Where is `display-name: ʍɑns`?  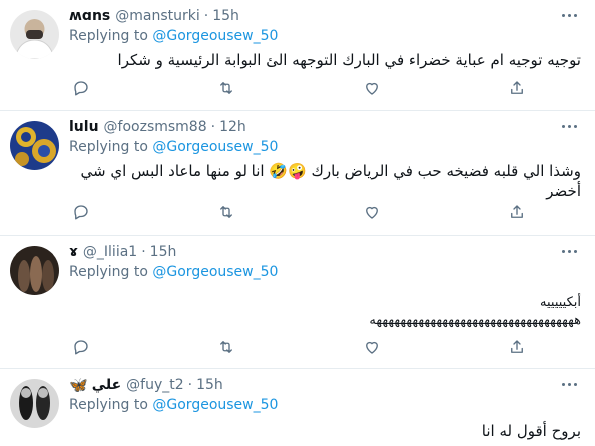
display-name: ʍɑns is located at coordinates (89, 16).